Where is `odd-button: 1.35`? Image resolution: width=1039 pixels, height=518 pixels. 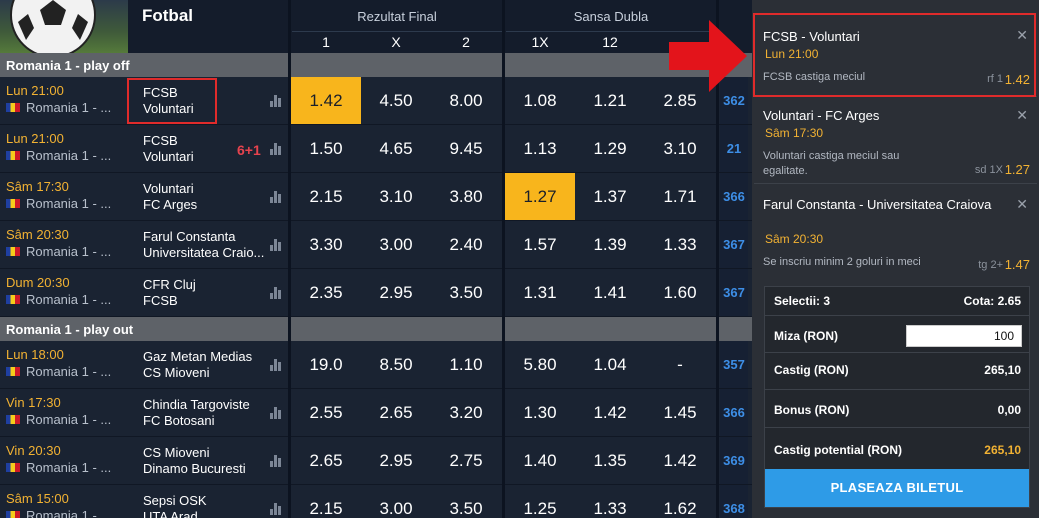
odd-button: 1.35 is located at coordinates (610, 460).